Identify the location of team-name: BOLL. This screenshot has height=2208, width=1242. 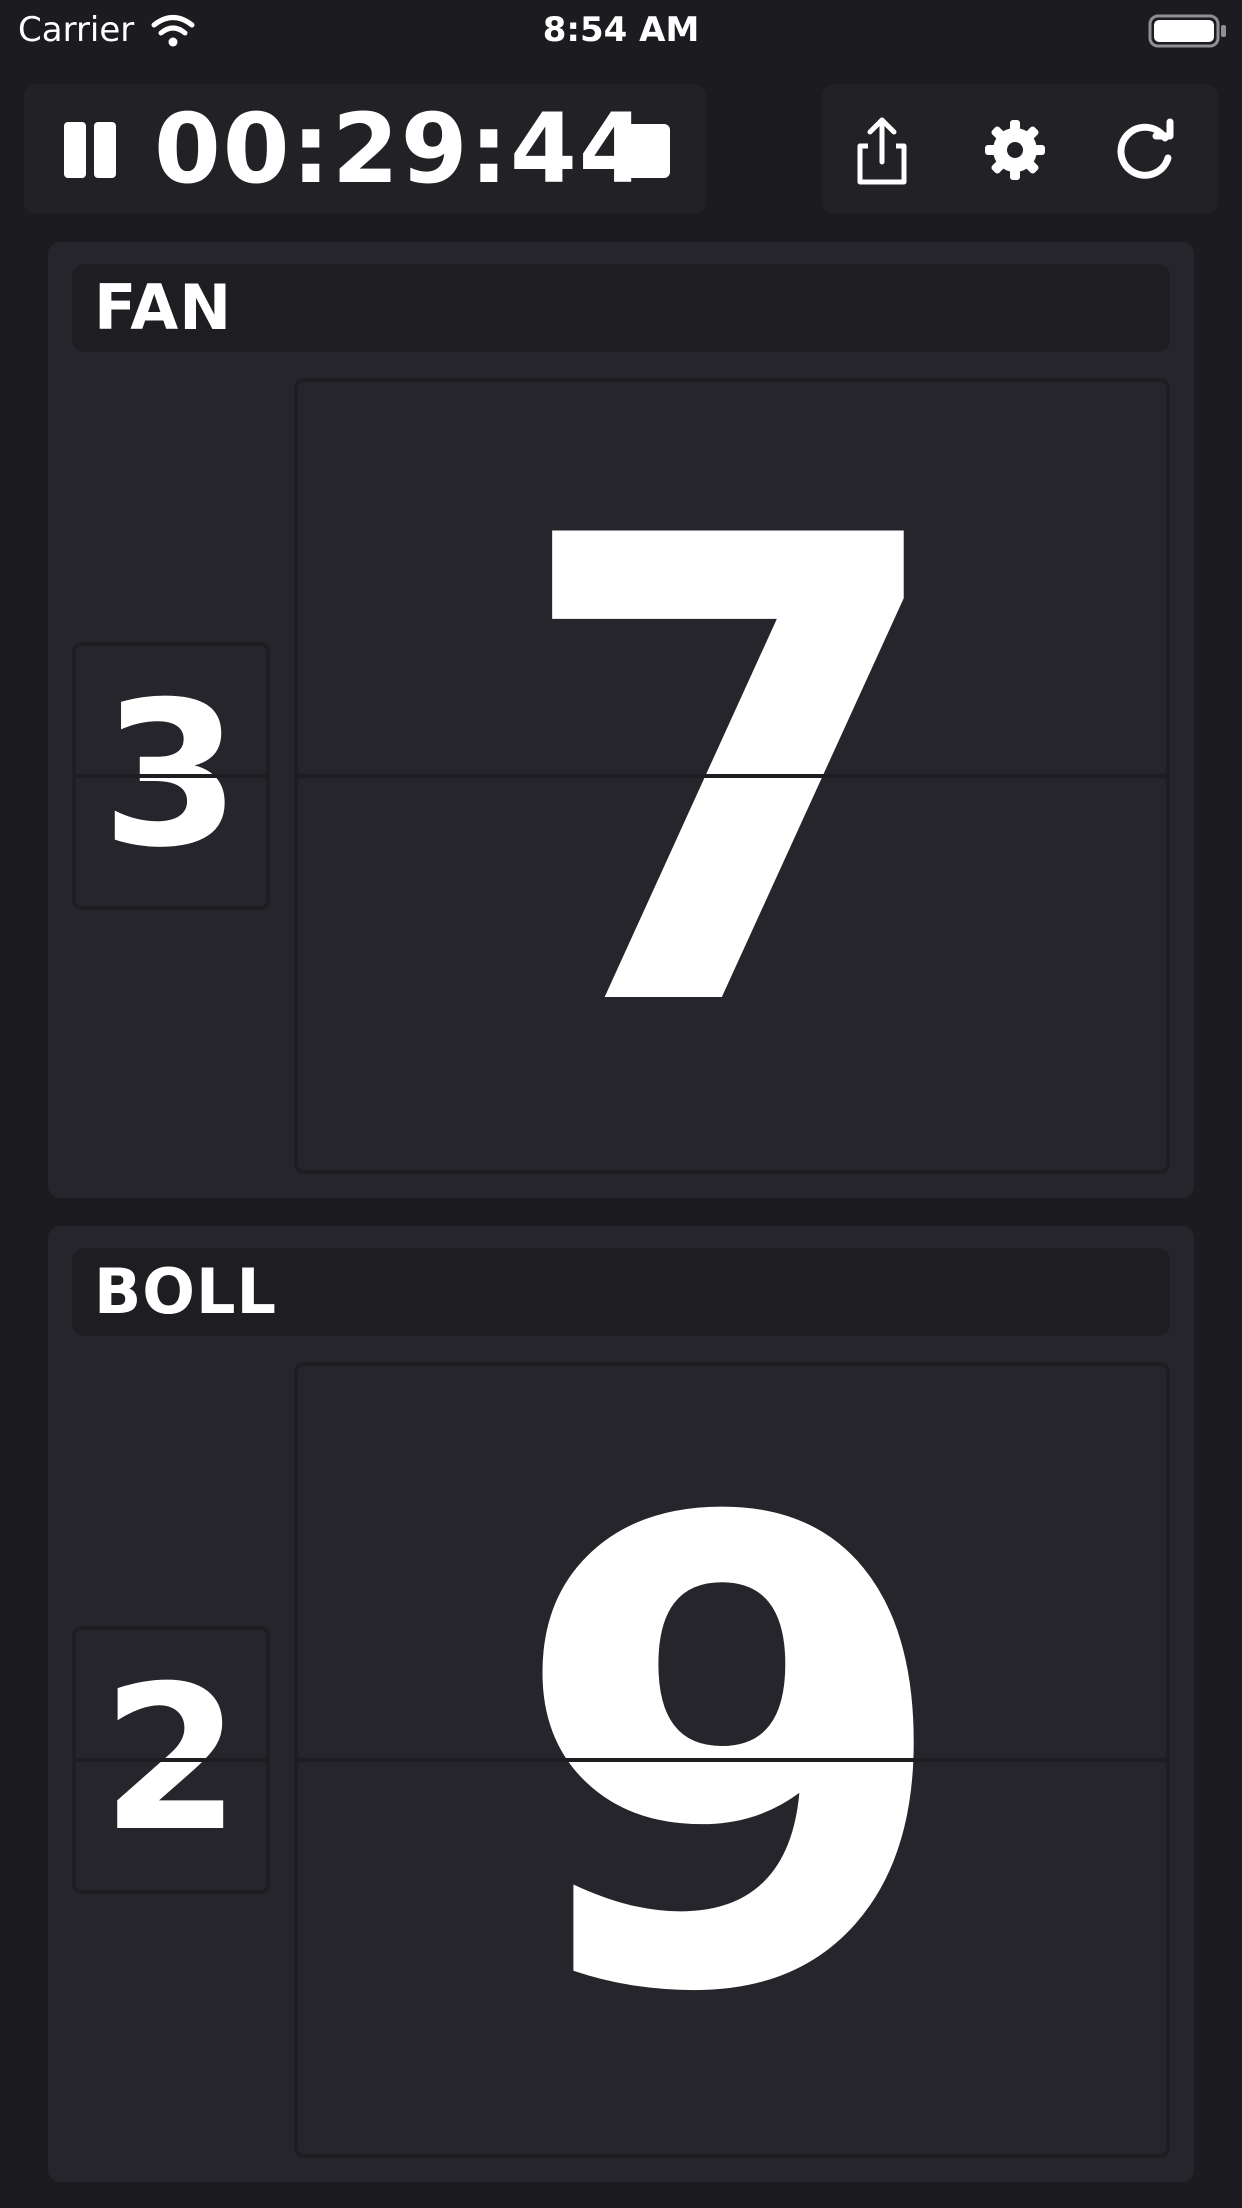
(185, 1291).